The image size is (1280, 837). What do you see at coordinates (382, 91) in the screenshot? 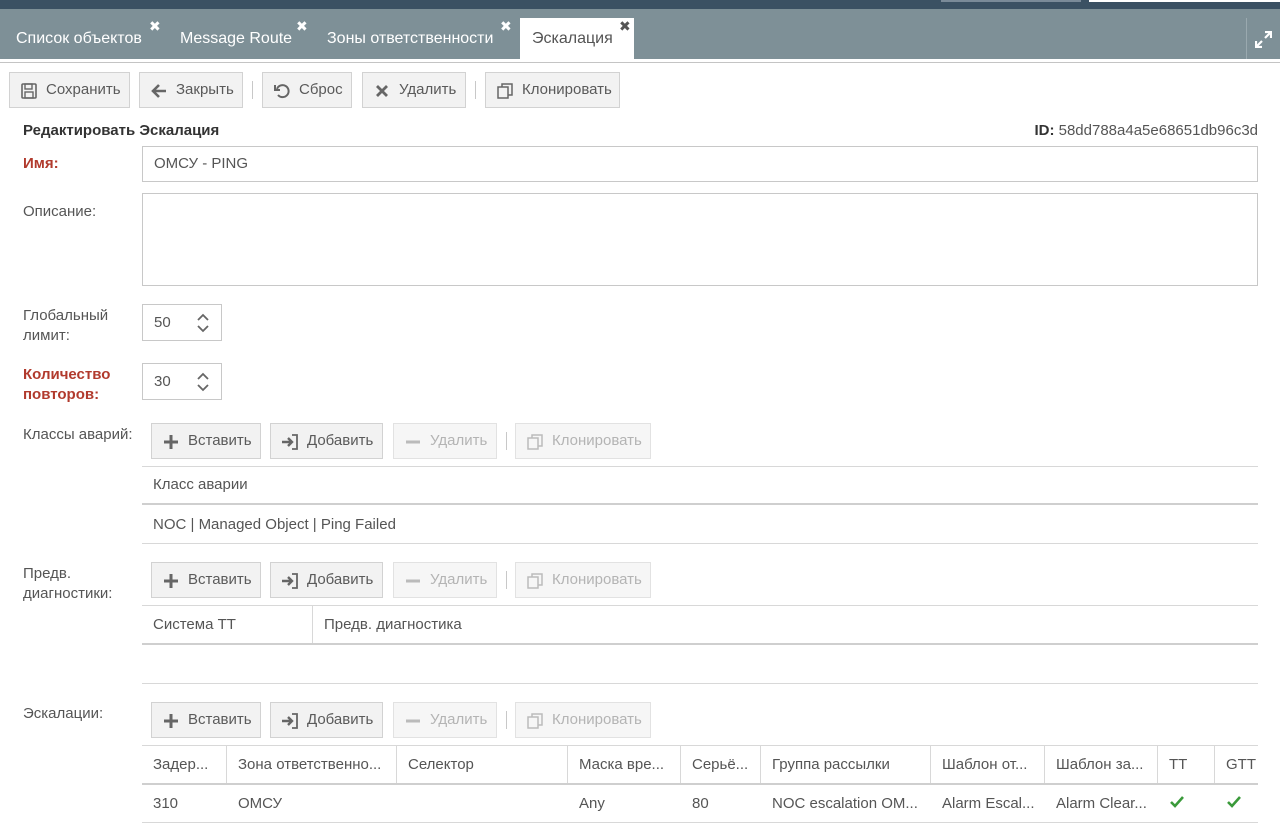
I see `delete-x-icon` at bounding box center [382, 91].